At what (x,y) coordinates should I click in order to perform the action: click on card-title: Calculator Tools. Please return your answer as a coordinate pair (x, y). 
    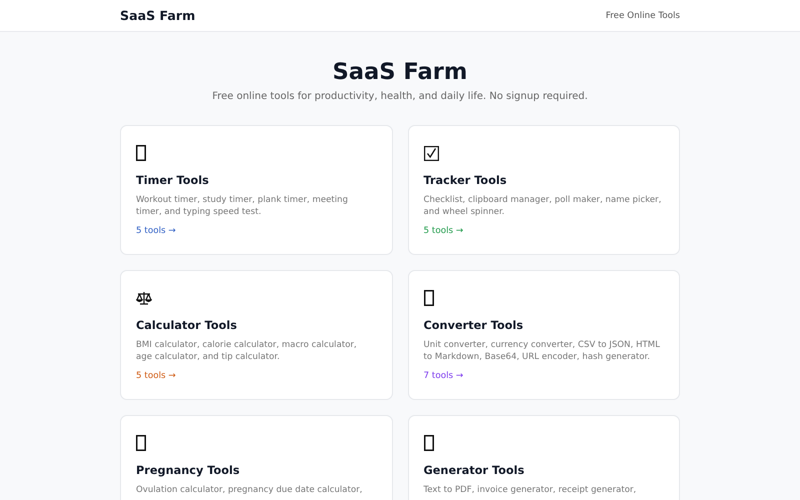
    Looking at the image, I should click on (187, 325).